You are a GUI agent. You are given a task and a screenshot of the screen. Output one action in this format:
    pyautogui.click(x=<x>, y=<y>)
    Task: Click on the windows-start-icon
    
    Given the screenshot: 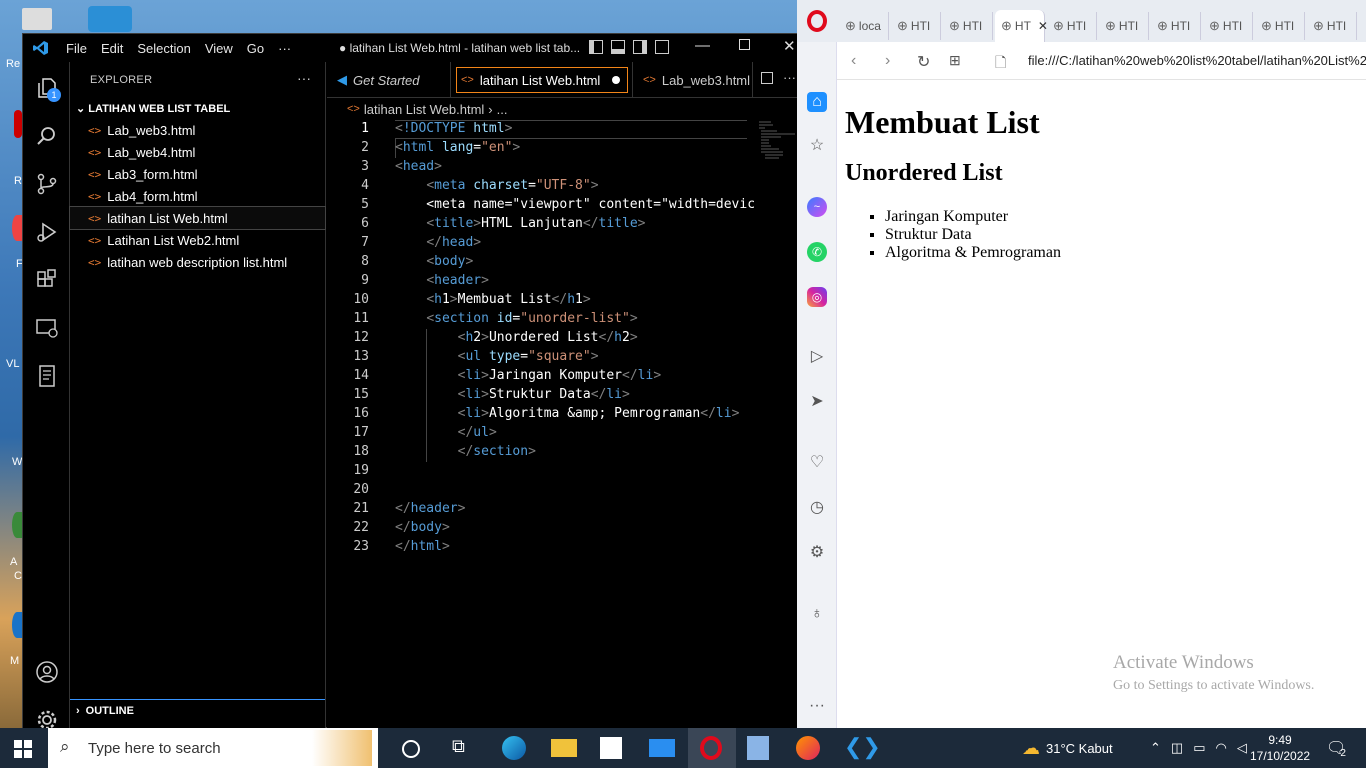 What is the action you would take?
    pyautogui.click(x=23, y=749)
    